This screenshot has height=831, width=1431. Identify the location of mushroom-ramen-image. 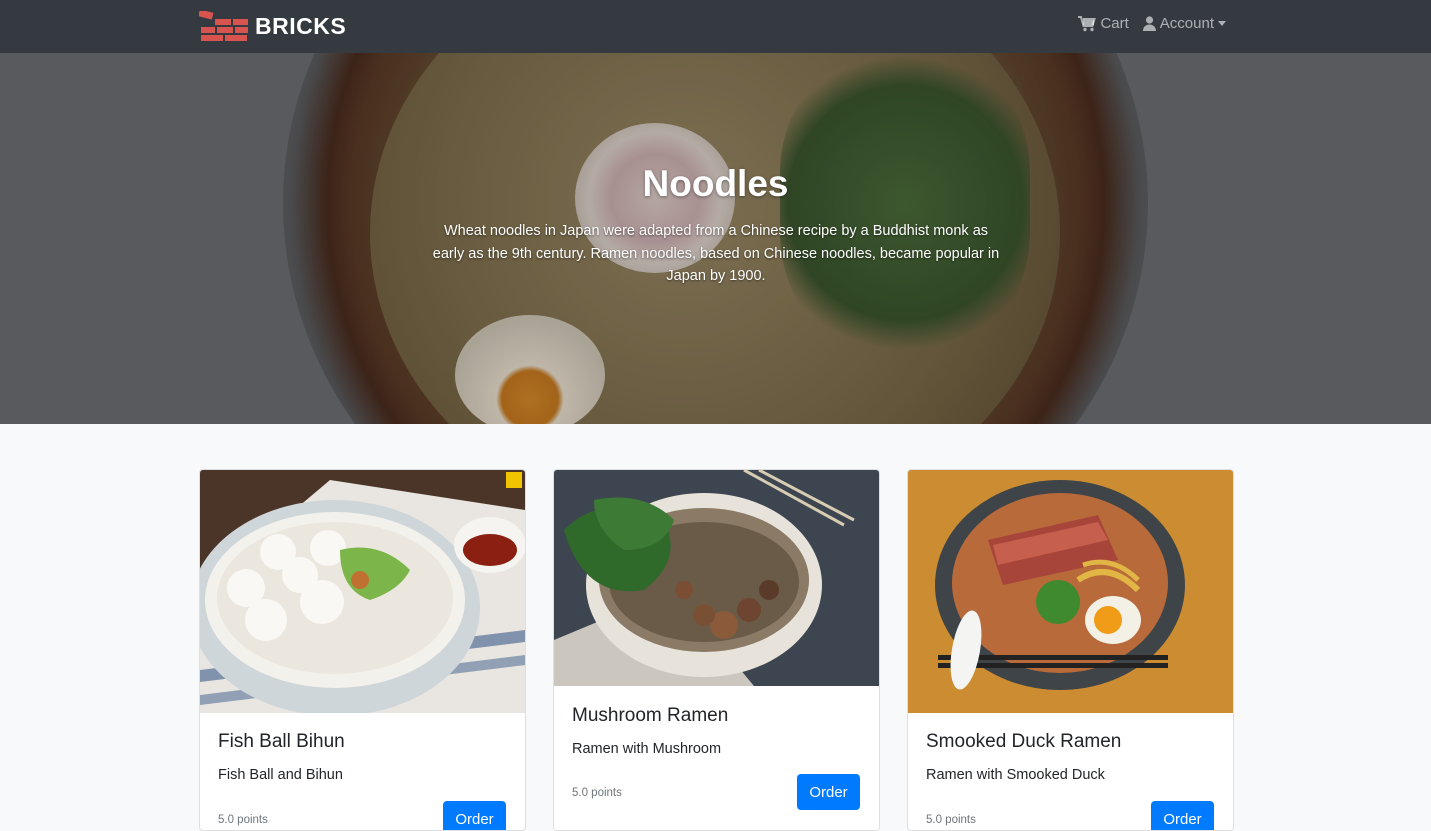
(716, 578).